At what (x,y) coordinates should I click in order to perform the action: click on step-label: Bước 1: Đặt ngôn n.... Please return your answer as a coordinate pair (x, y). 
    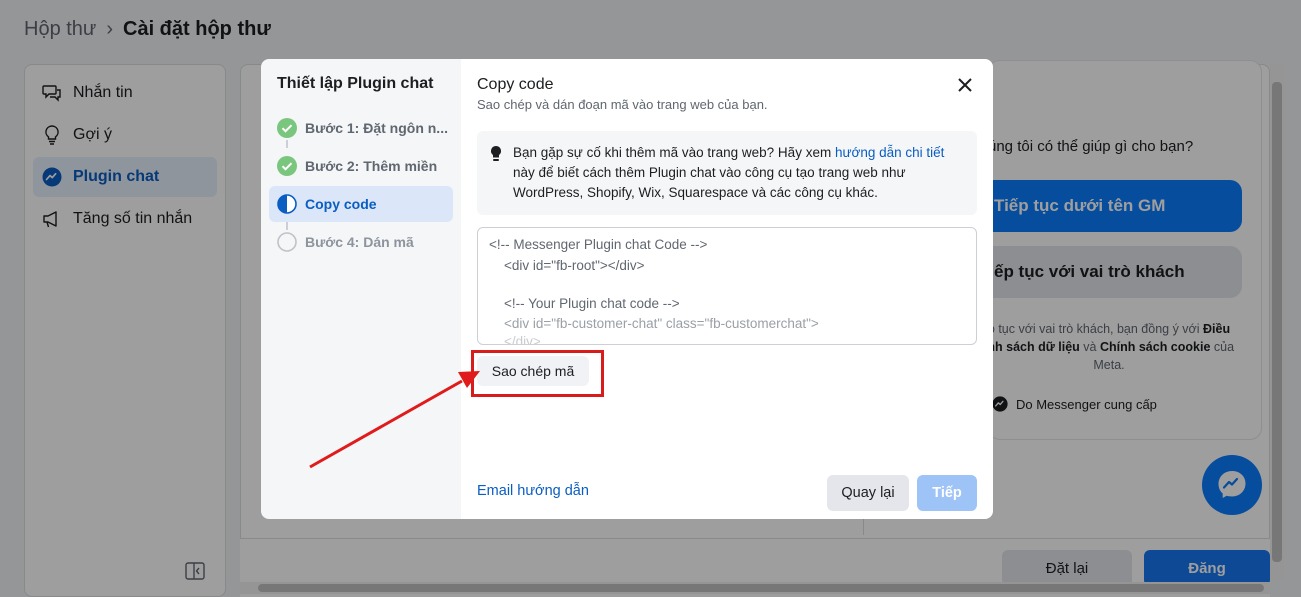
    Looking at the image, I should click on (376, 128).